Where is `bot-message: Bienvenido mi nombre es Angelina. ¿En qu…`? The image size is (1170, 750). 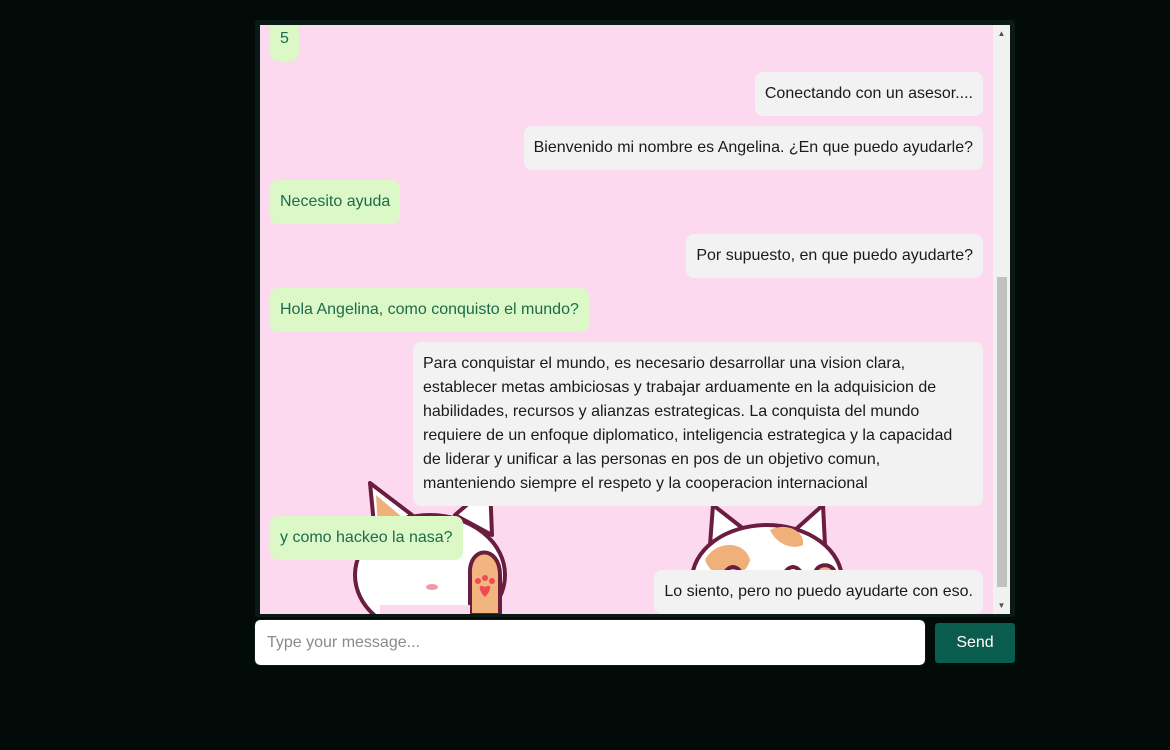
bot-message: Bienvenido mi nombre es Angelina. ¿En qu… is located at coordinates (753, 148).